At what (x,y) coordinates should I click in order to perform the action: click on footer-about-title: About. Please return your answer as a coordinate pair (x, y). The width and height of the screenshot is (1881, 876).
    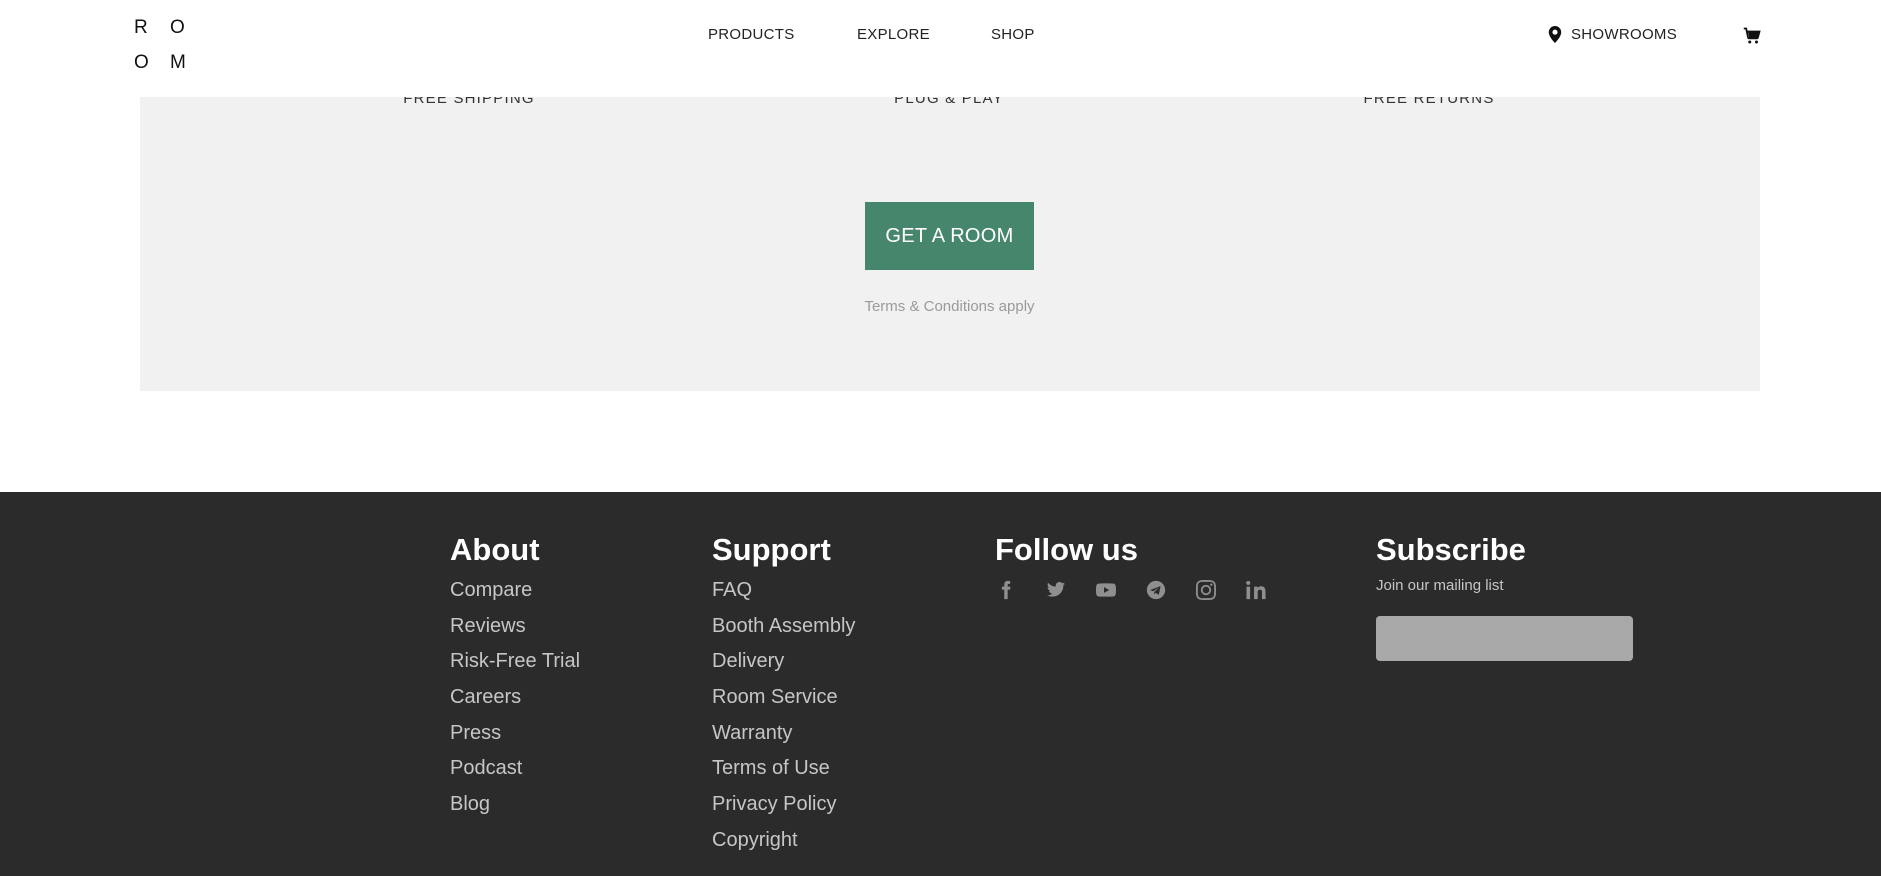
    Looking at the image, I should click on (495, 549).